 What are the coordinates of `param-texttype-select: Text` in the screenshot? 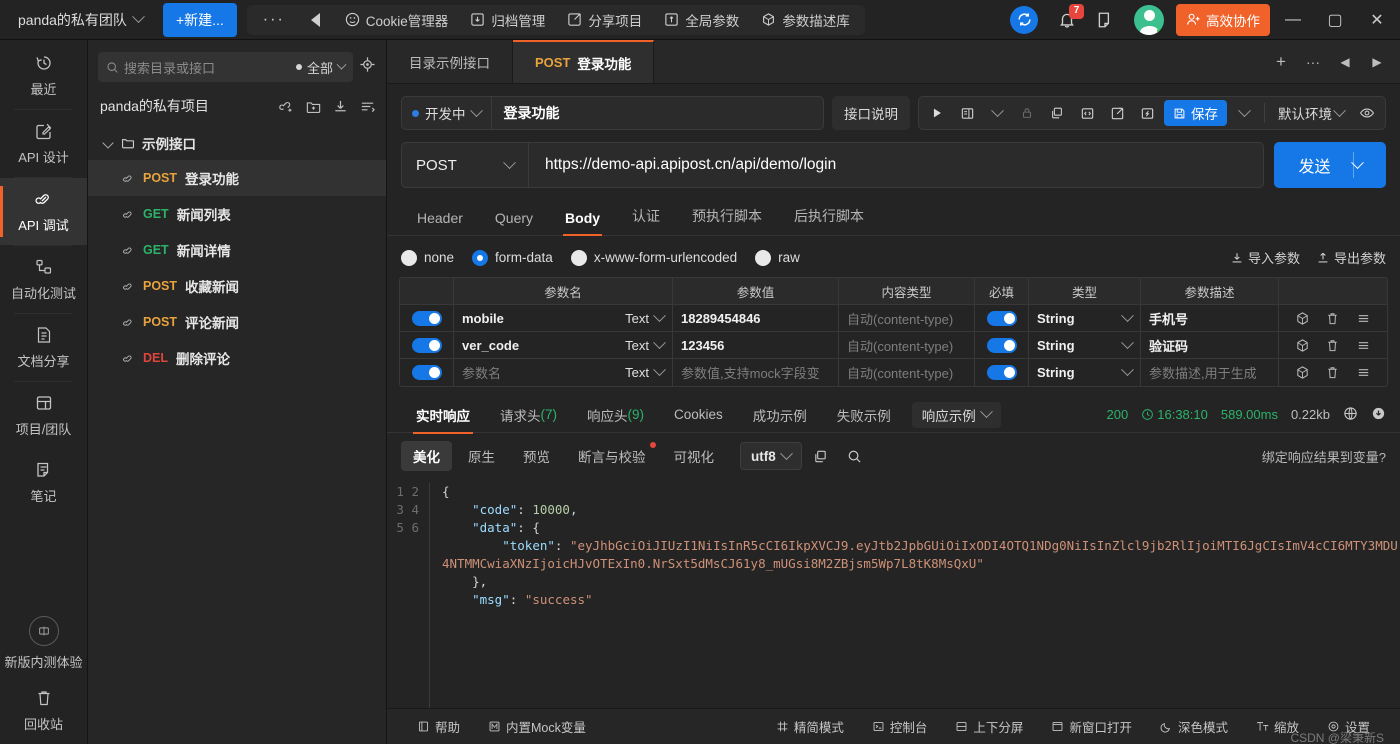 It's located at (645, 317).